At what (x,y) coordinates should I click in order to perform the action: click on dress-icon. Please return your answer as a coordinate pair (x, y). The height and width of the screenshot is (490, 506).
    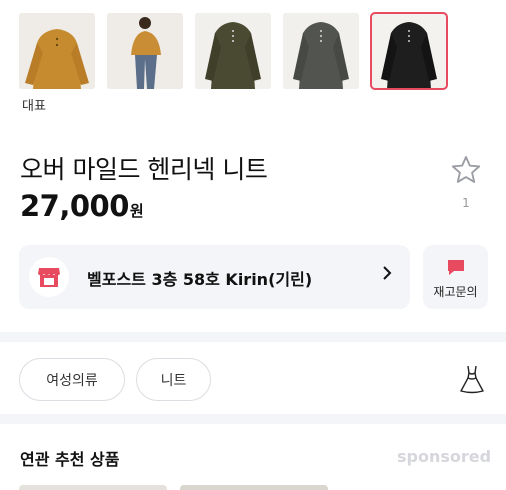
    Looking at the image, I should click on (472, 381).